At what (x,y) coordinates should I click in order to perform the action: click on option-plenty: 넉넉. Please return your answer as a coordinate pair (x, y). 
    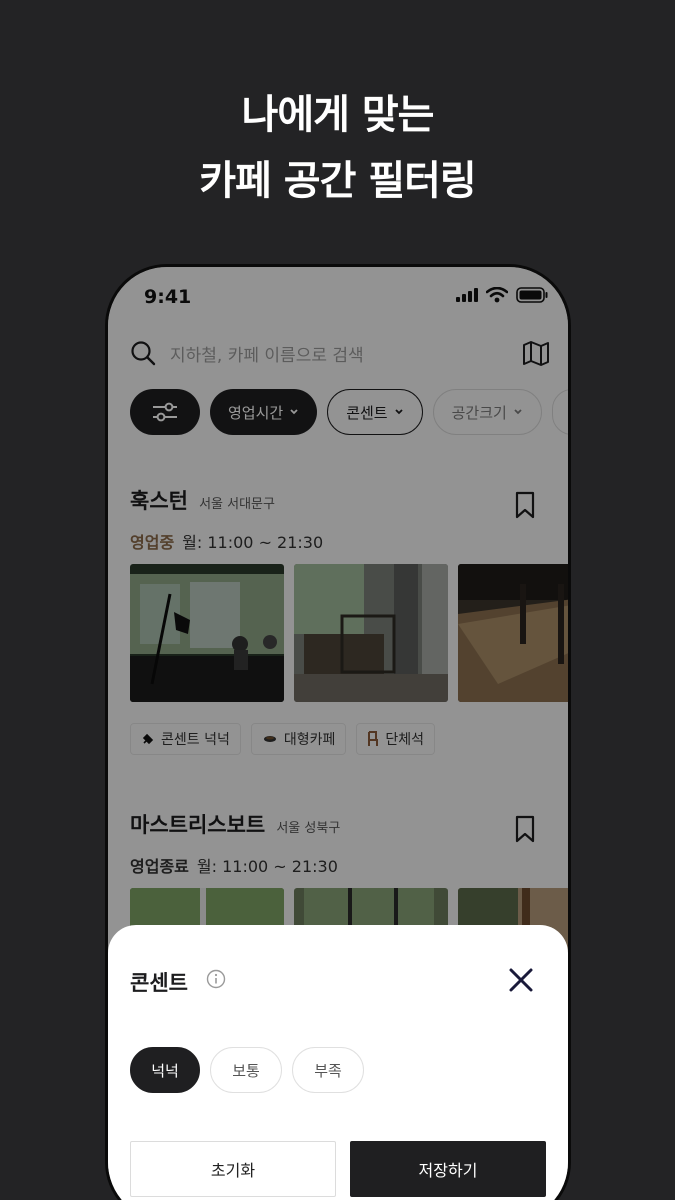
    Looking at the image, I should click on (165, 1070).